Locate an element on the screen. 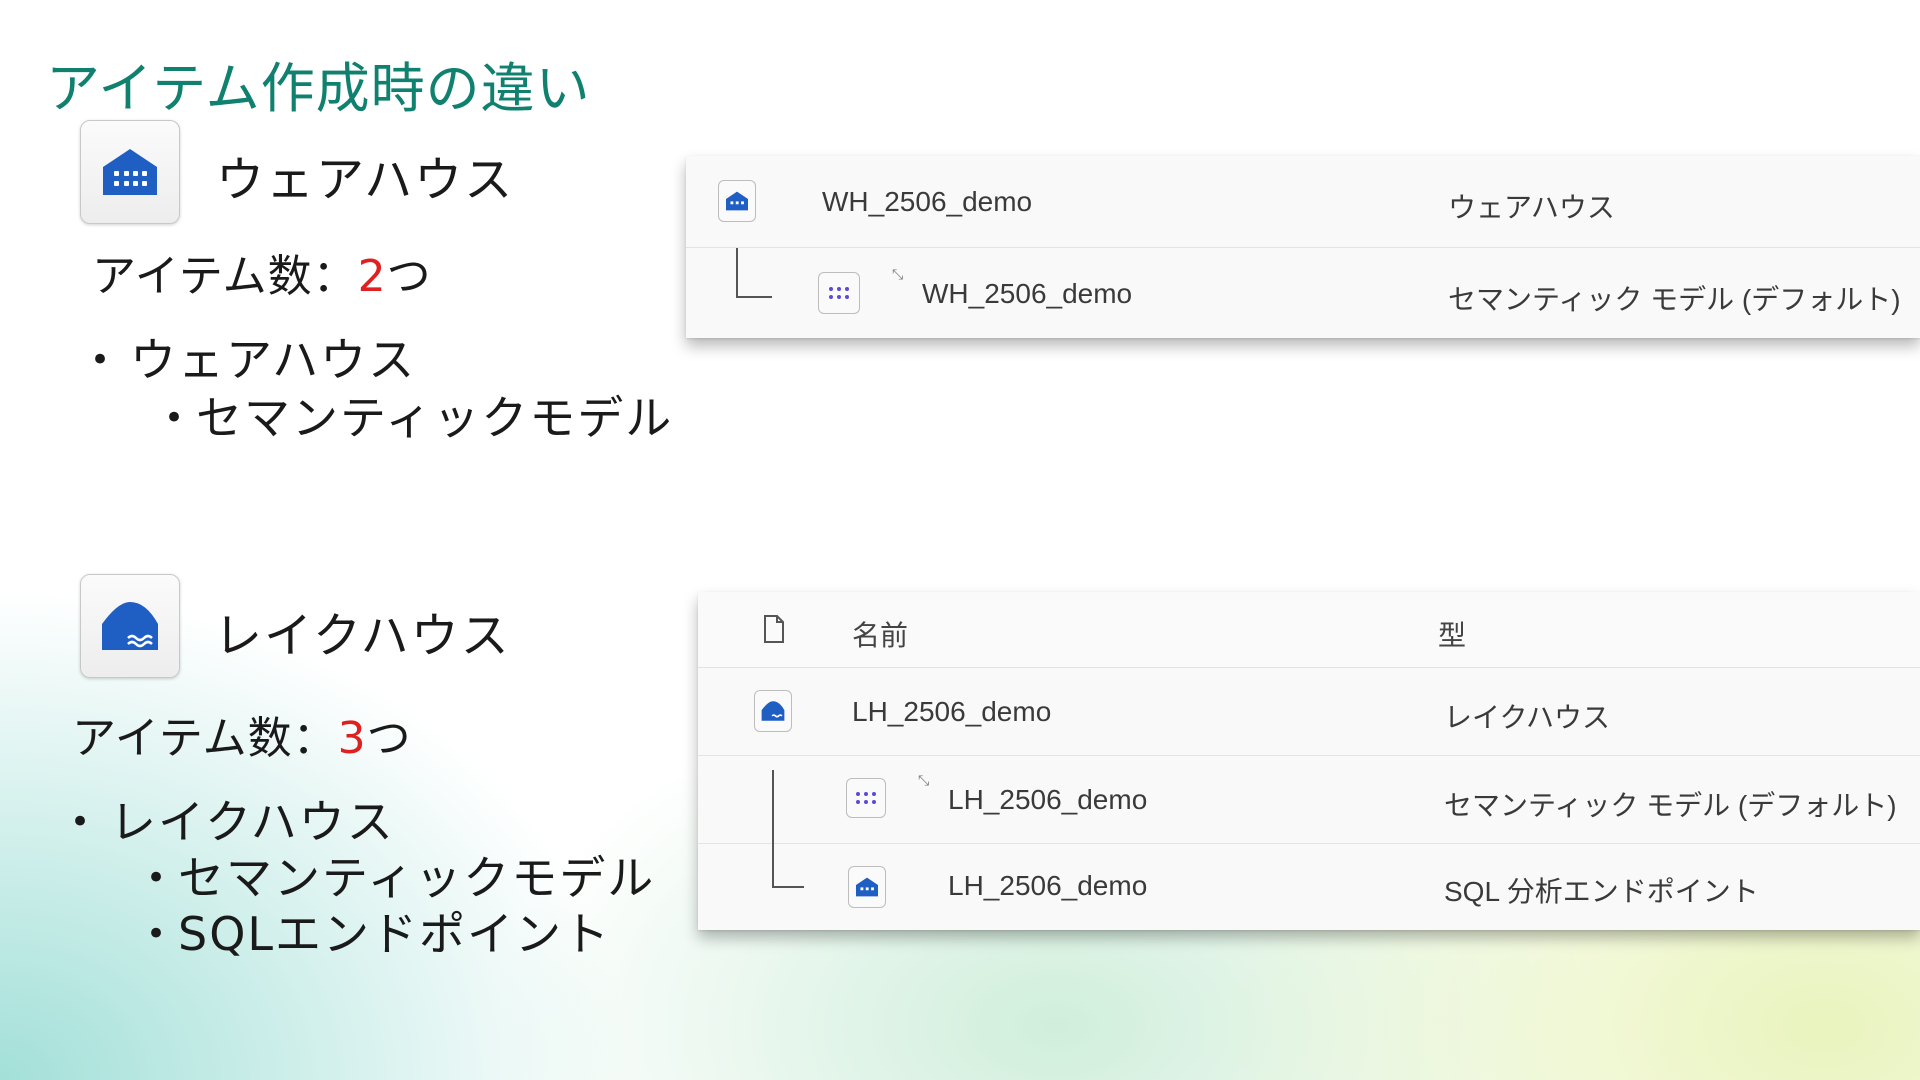  warehouse-app-icon is located at coordinates (130, 172).